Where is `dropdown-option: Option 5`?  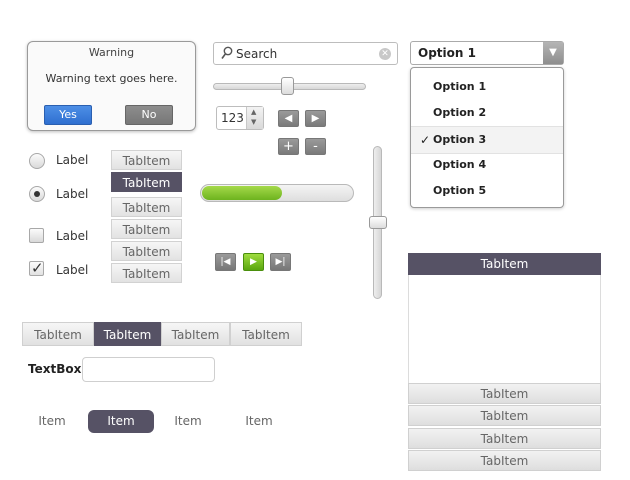
dropdown-option: Option 5 is located at coordinates (487, 191).